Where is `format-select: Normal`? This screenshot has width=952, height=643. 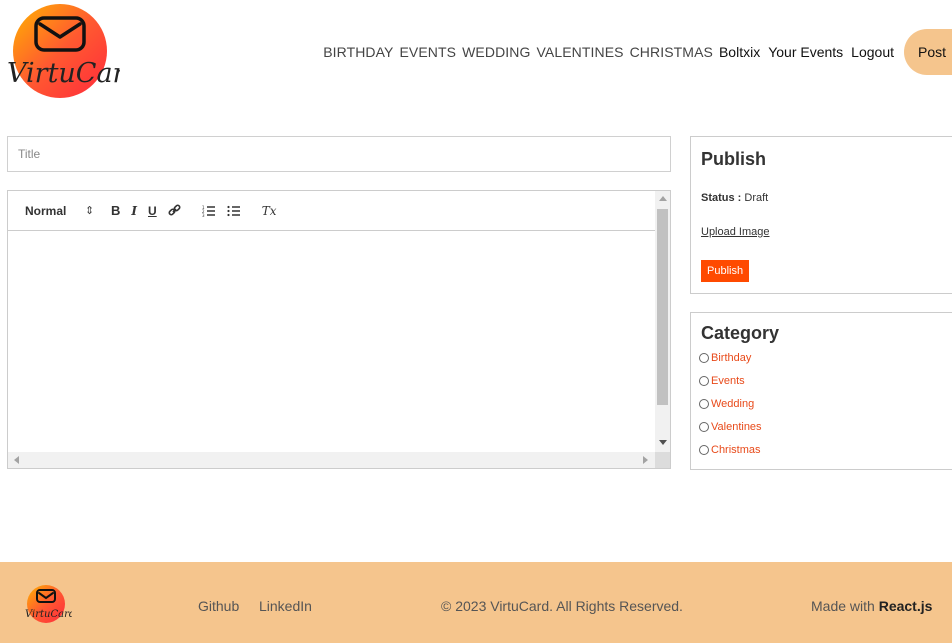
format-select: Normal is located at coordinates (55, 211).